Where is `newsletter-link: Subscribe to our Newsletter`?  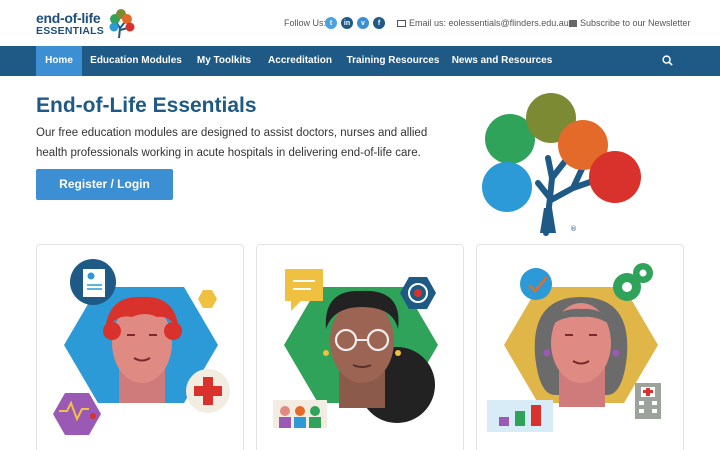 newsletter-link: Subscribe to our Newsletter is located at coordinates (630, 23).